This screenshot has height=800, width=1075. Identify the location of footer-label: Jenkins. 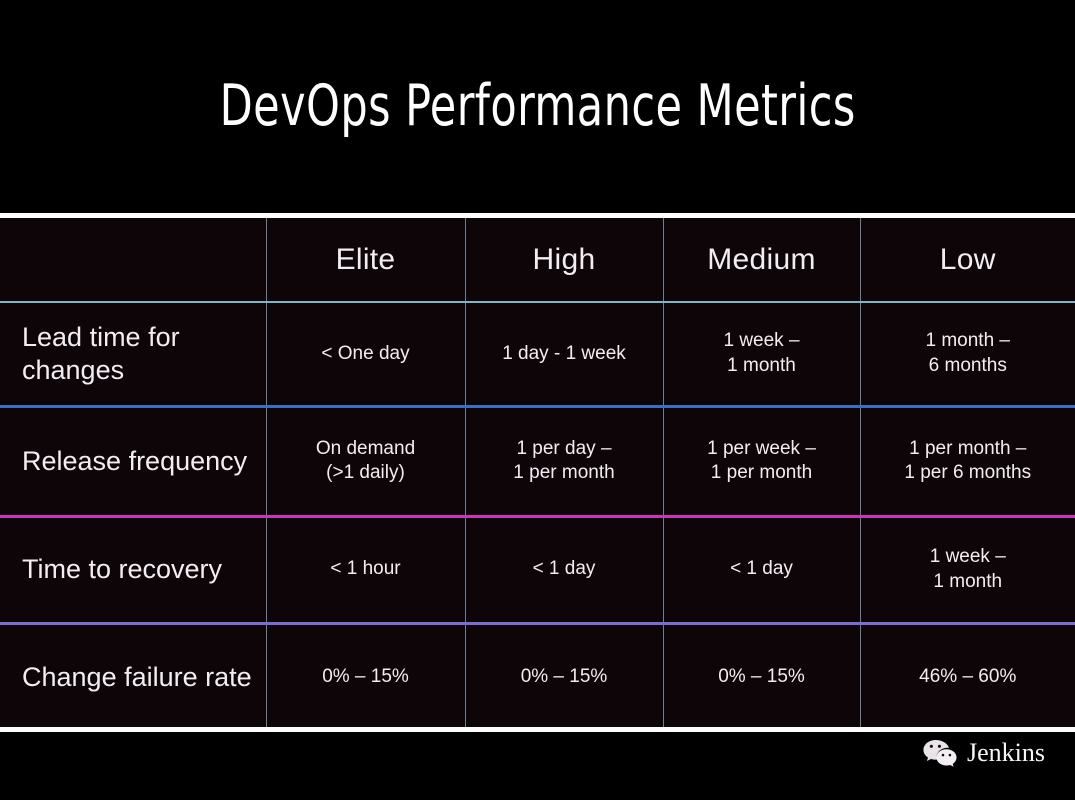
(1006, 752).